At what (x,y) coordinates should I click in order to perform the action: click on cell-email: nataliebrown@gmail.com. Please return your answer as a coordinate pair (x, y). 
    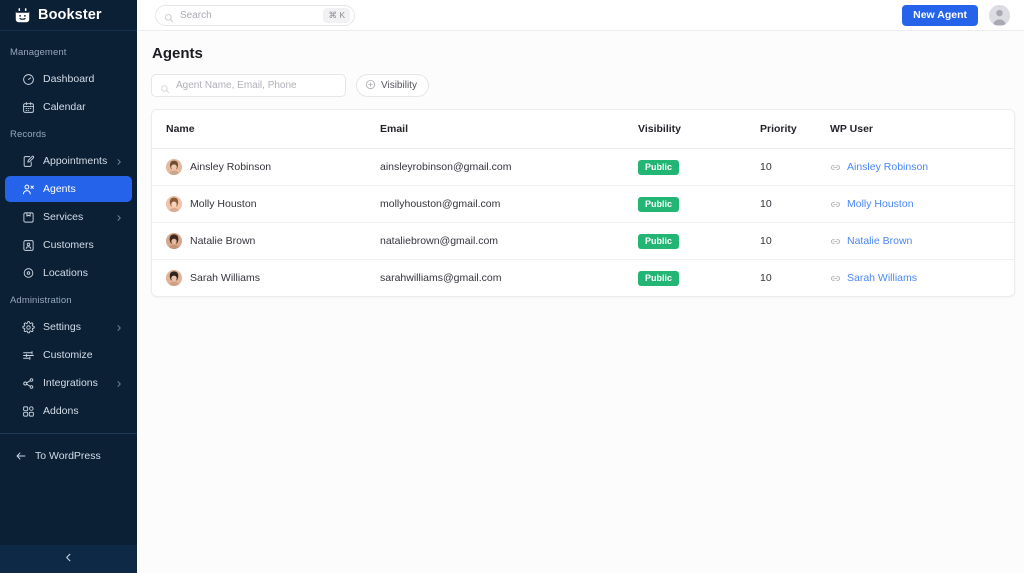
    Looking at the image, I should click on (509, 241).